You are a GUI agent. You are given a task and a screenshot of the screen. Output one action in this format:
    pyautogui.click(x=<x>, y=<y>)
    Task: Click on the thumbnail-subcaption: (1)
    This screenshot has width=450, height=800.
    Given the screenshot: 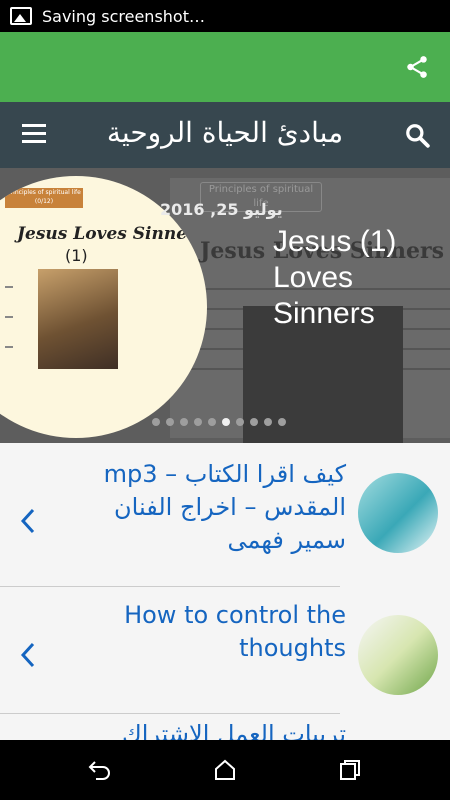 What is the action you would take?
    pyautogui.click(x=76, y=255)
    